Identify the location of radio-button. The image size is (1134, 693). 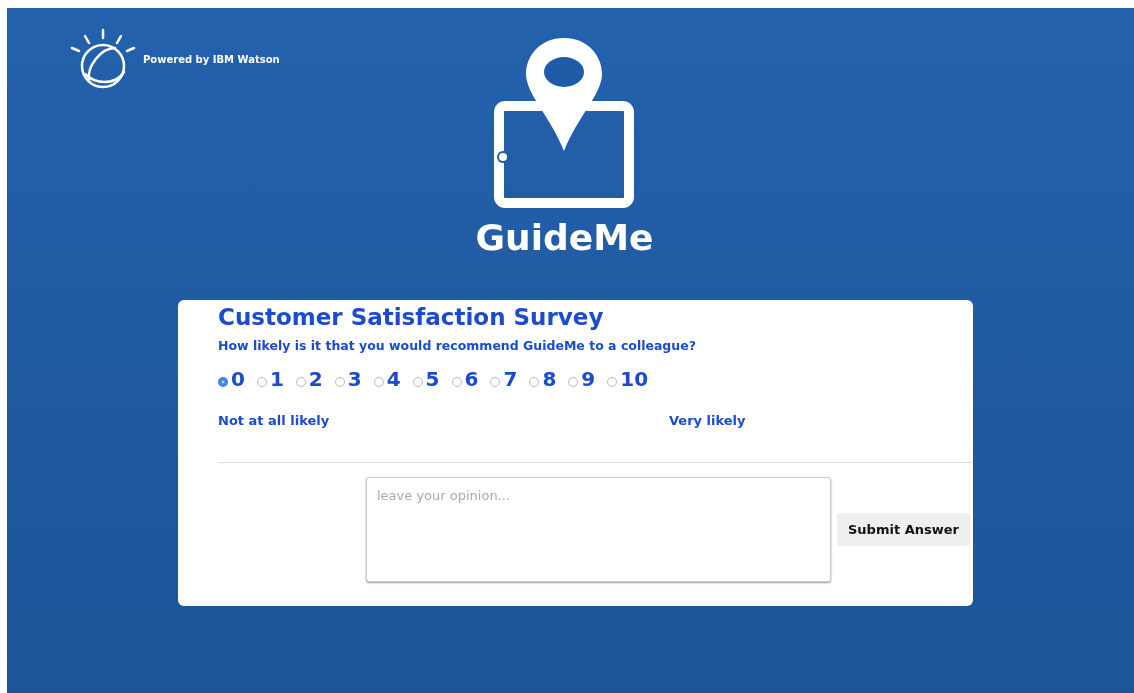
(223, 382).